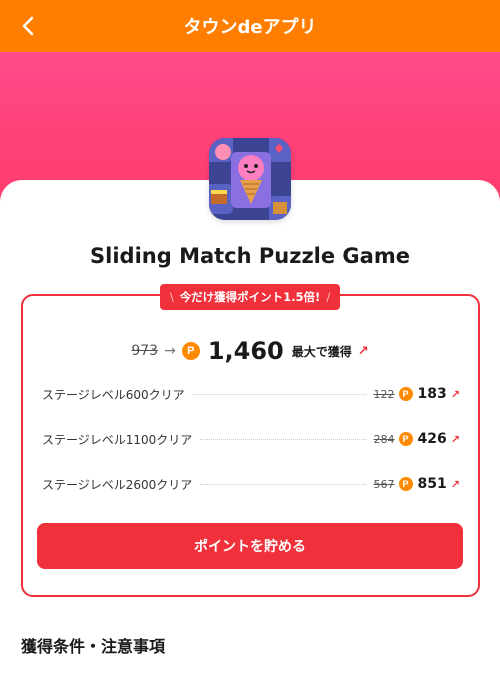  Describe the element at coordinates (117, 484) in the screenshot. I see `stage-label: ステージレベル2600クリア` at that location.